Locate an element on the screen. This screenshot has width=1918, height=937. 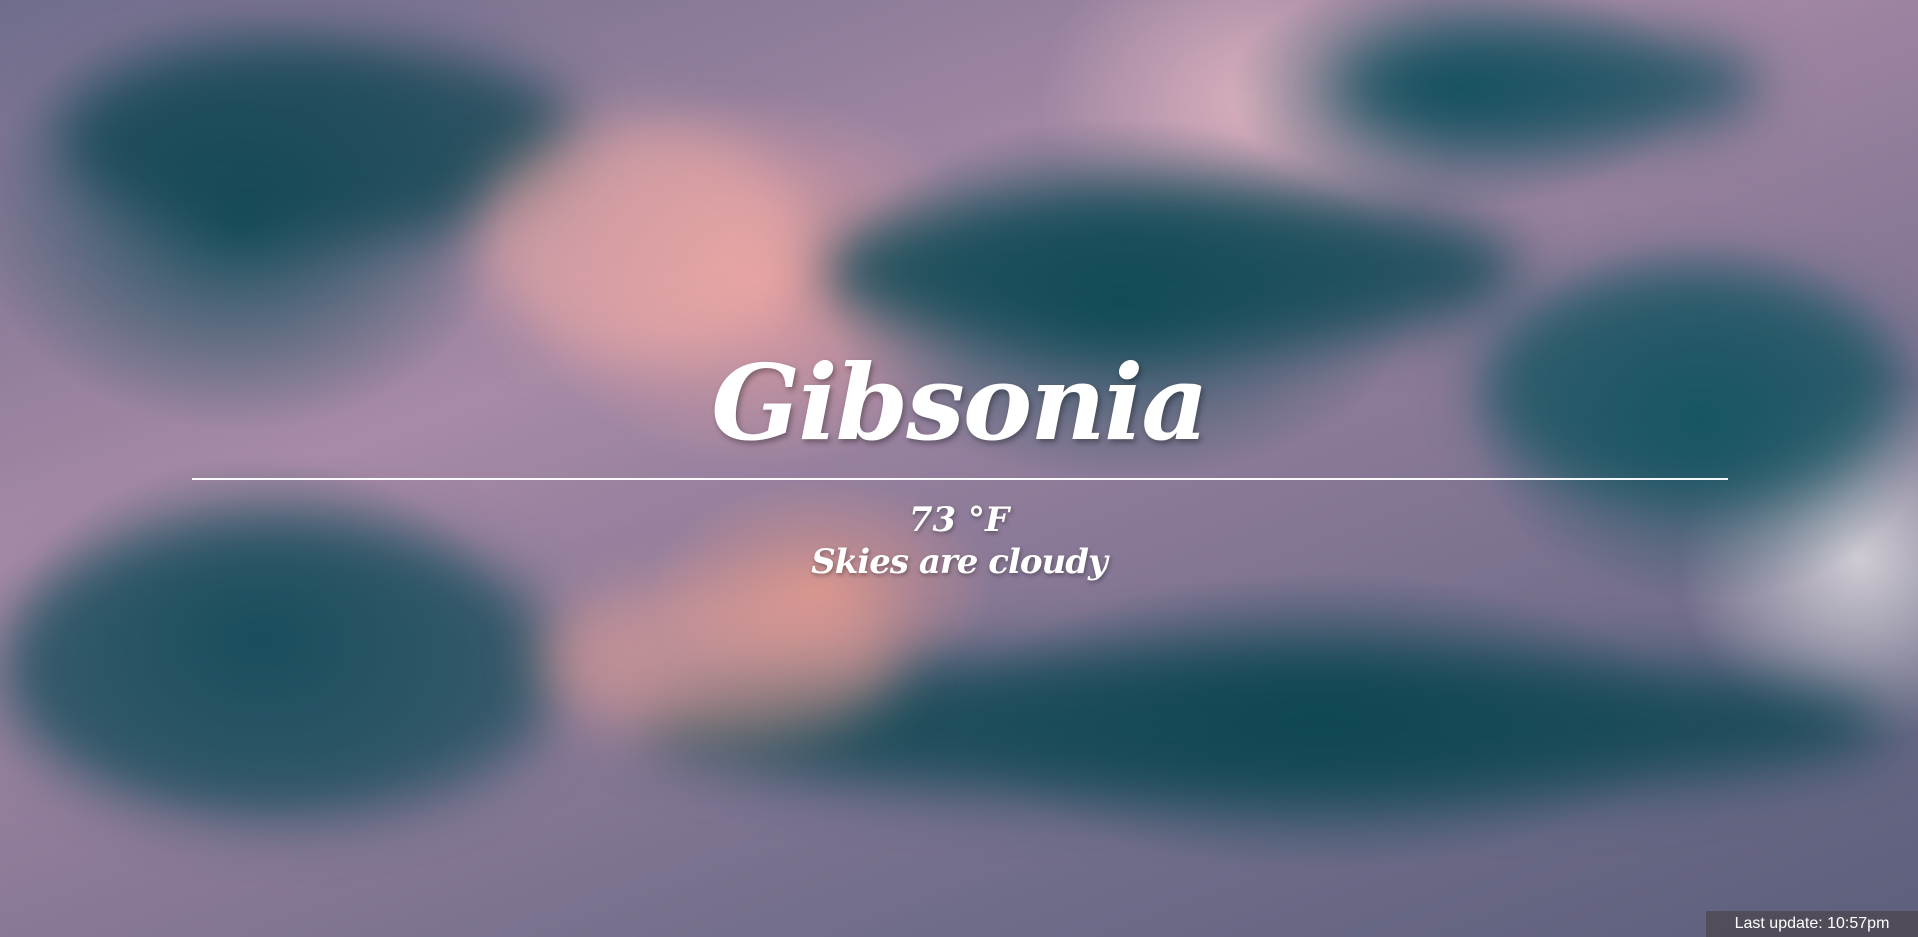
temperature: 73 °F is located at coordinates (959, 520).